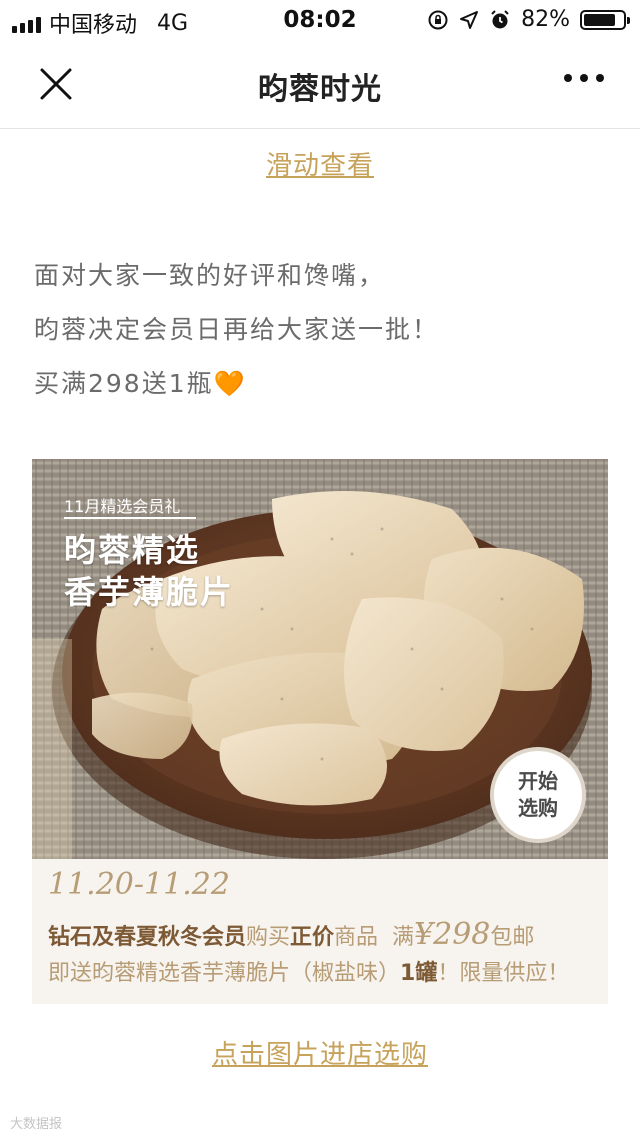 This screenshot has height=1136, width=640. I want to click on intro-line-3-text: 买满298送1瓶, so click(124, 383).